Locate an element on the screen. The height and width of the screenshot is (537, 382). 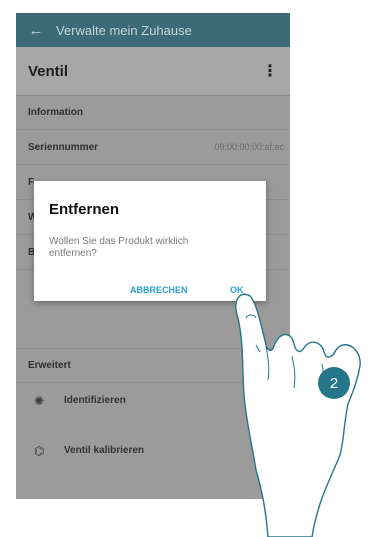
serial-row: Seriennummer 09:00:00:00:af:ec is located at coordinates (153, 147).